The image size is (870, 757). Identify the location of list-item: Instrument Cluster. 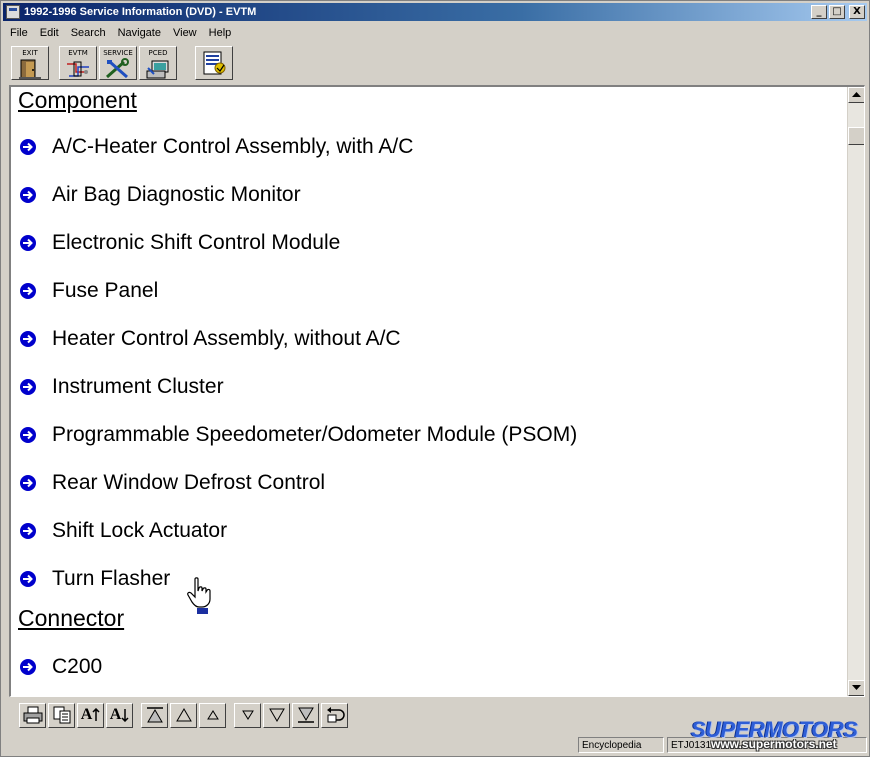
(121, 387).